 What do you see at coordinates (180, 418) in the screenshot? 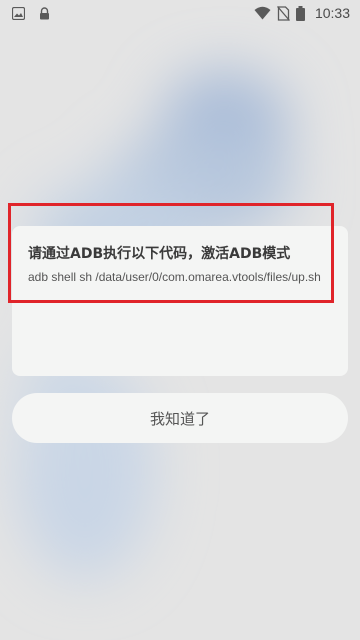
I see `ok-button: 我知道了` at bounding box center [180, 418].